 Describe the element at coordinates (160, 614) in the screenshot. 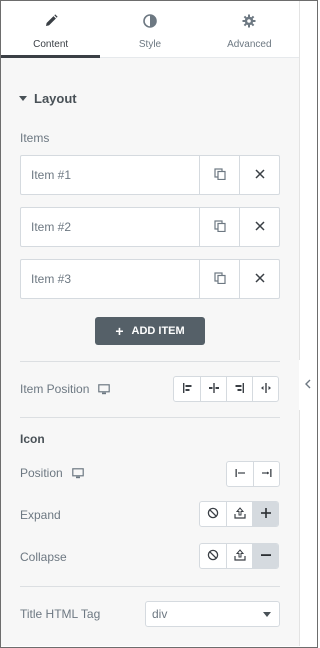

I see `title-tag-value: div` at that location.